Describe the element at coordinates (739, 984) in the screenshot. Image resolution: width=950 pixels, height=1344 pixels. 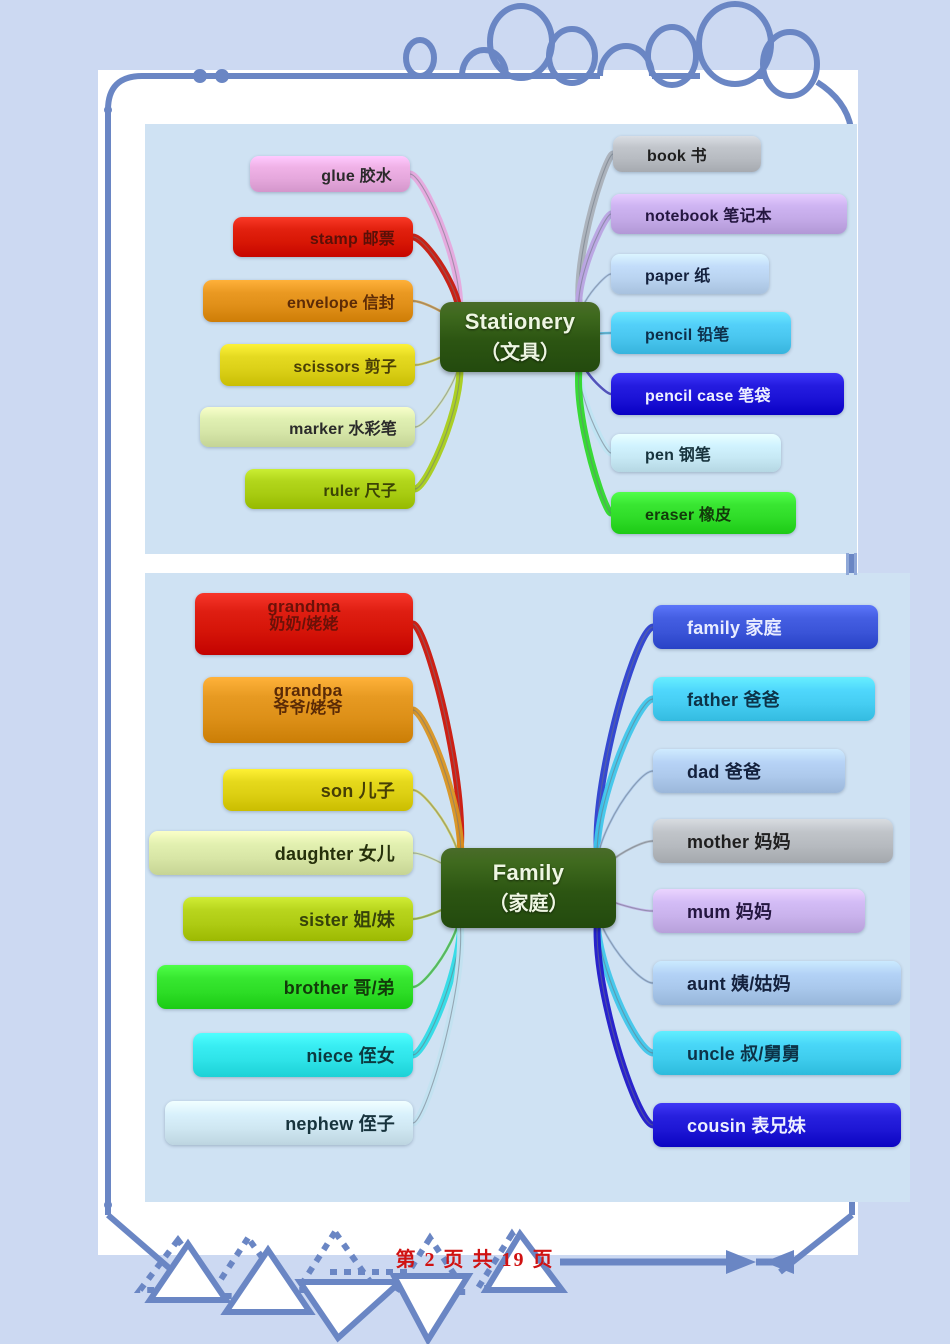
I see `node-label: aunt 姨/姑妈` at that location.